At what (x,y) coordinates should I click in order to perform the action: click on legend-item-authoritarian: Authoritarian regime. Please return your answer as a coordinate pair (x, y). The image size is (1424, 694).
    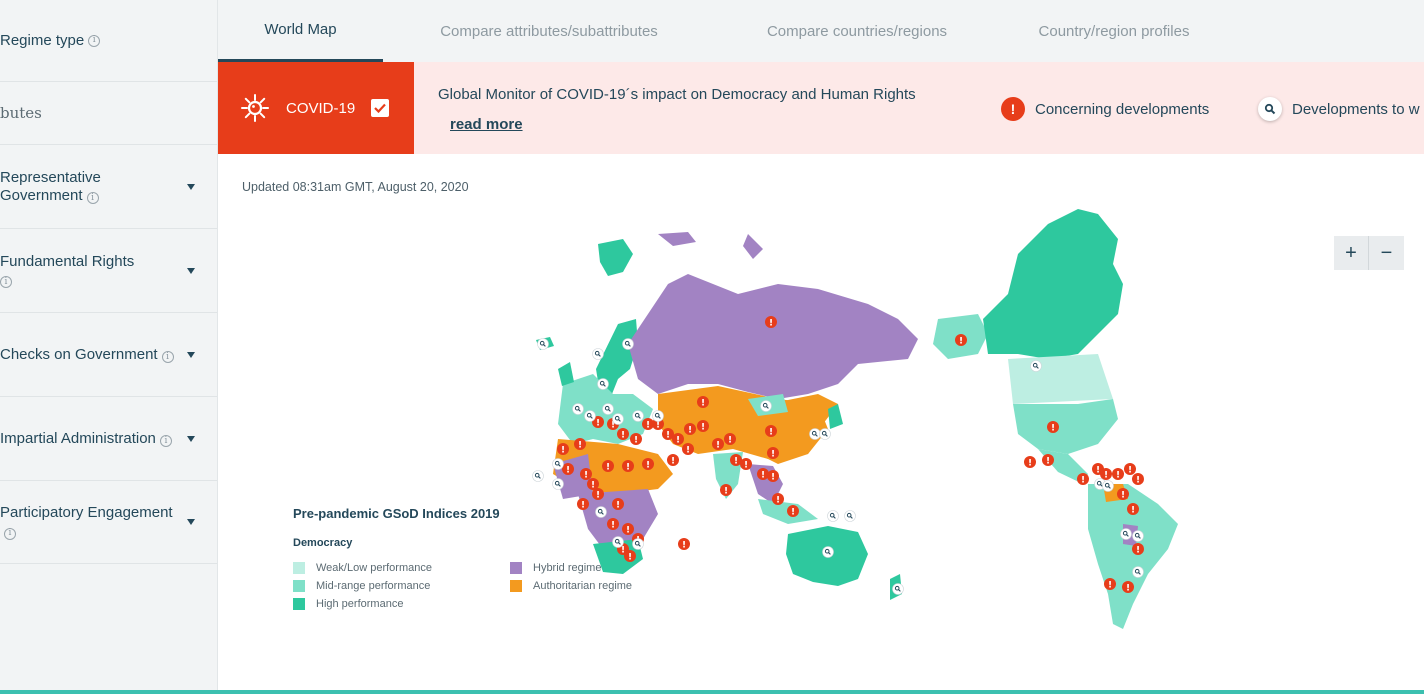
    Looking at the image, I should click on (571, 586).